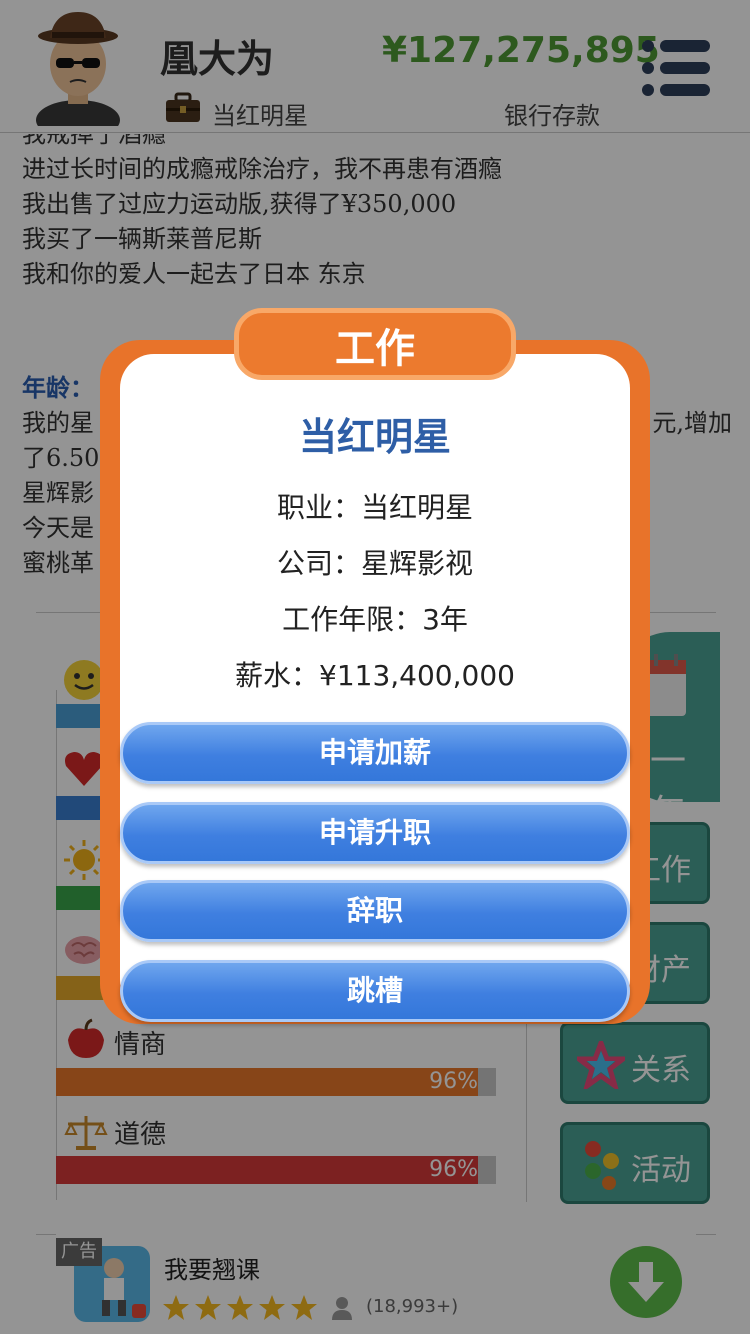 This screenshot has width=750, height=1334. Describe the element at coordinates (375, 911) in the screenshot. I see `resign-button: 辞职` at that location.